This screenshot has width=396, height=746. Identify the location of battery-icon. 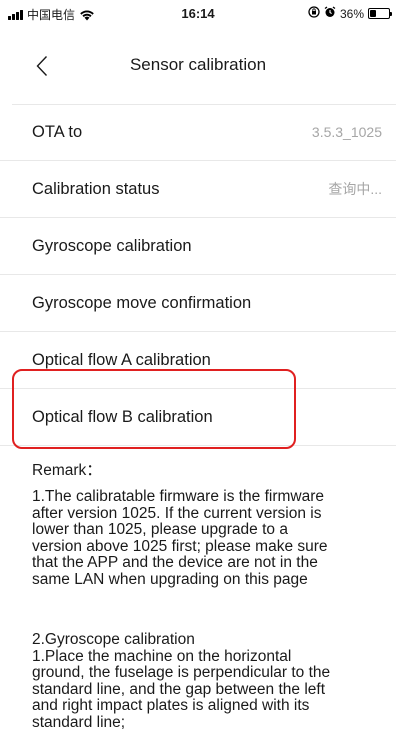
(380, 13).